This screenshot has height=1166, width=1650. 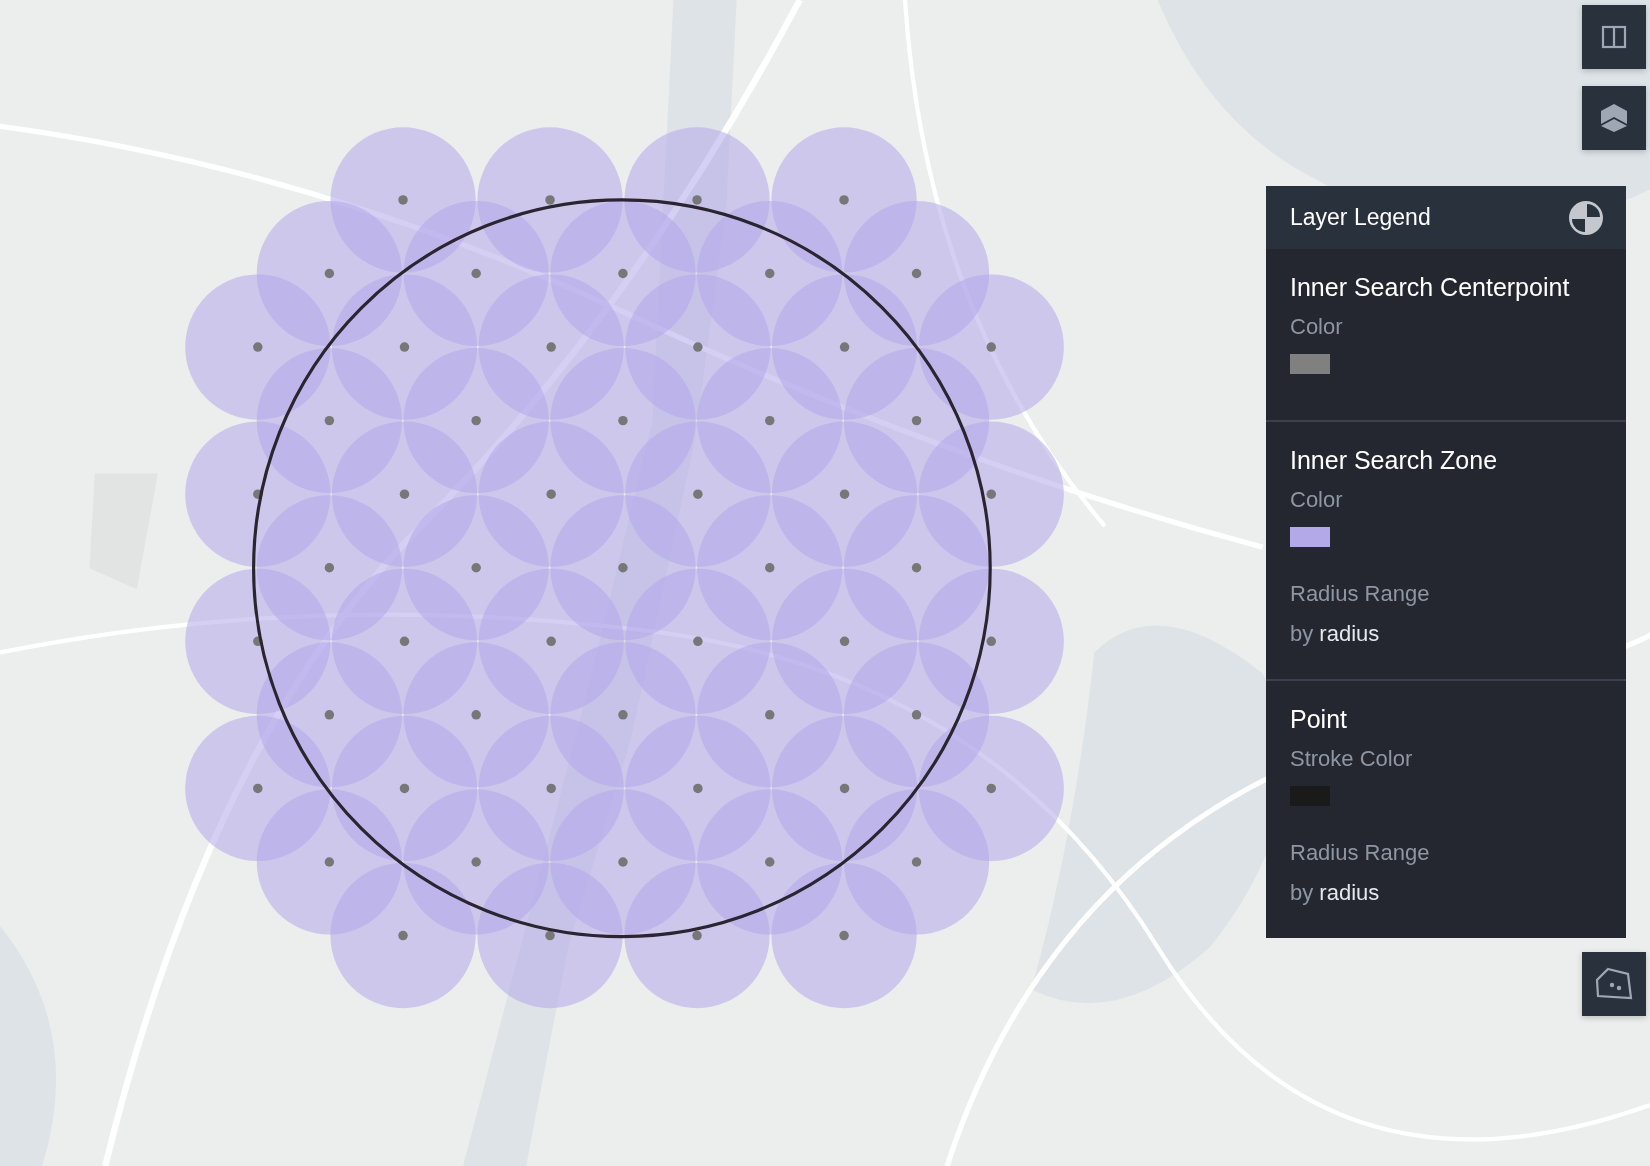 What do you see at coordinates (1360, 217) in the screenshot?
I see `legend-title: Layer Legend` at bounding box center [1360, 217].